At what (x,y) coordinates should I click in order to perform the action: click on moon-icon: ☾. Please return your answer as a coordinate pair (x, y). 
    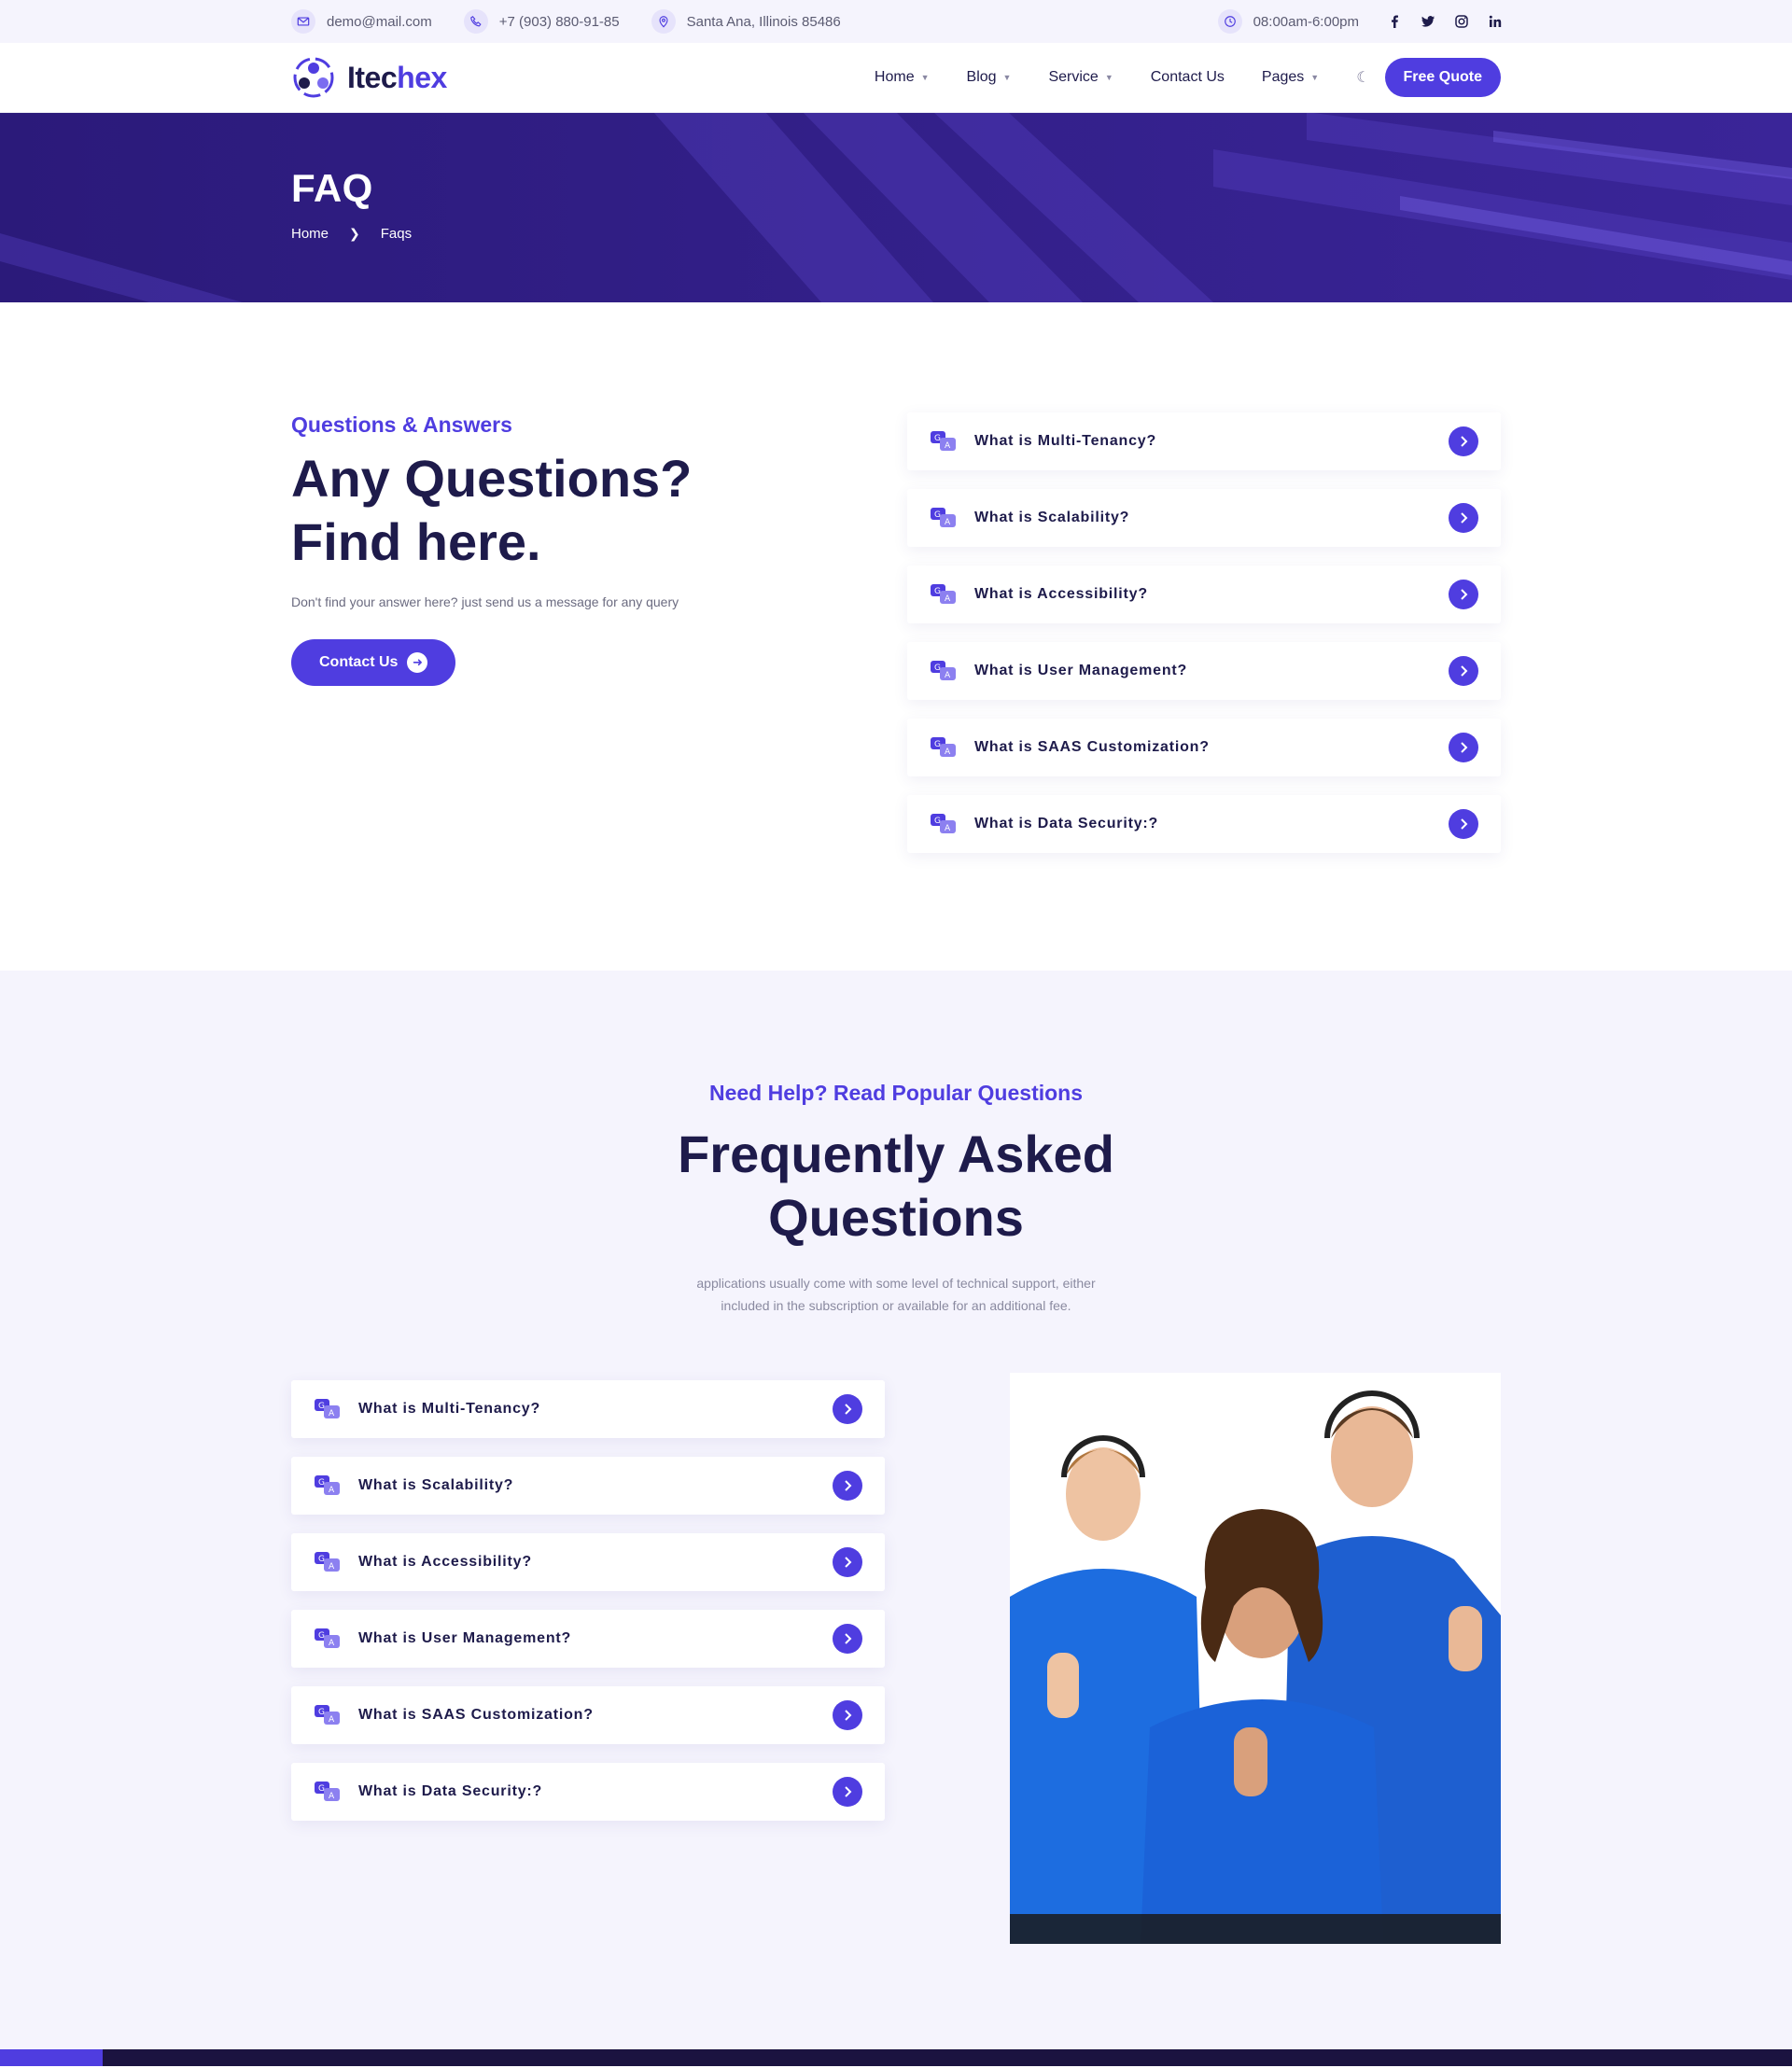
    Looking at the image, I should click on (1362, 77).